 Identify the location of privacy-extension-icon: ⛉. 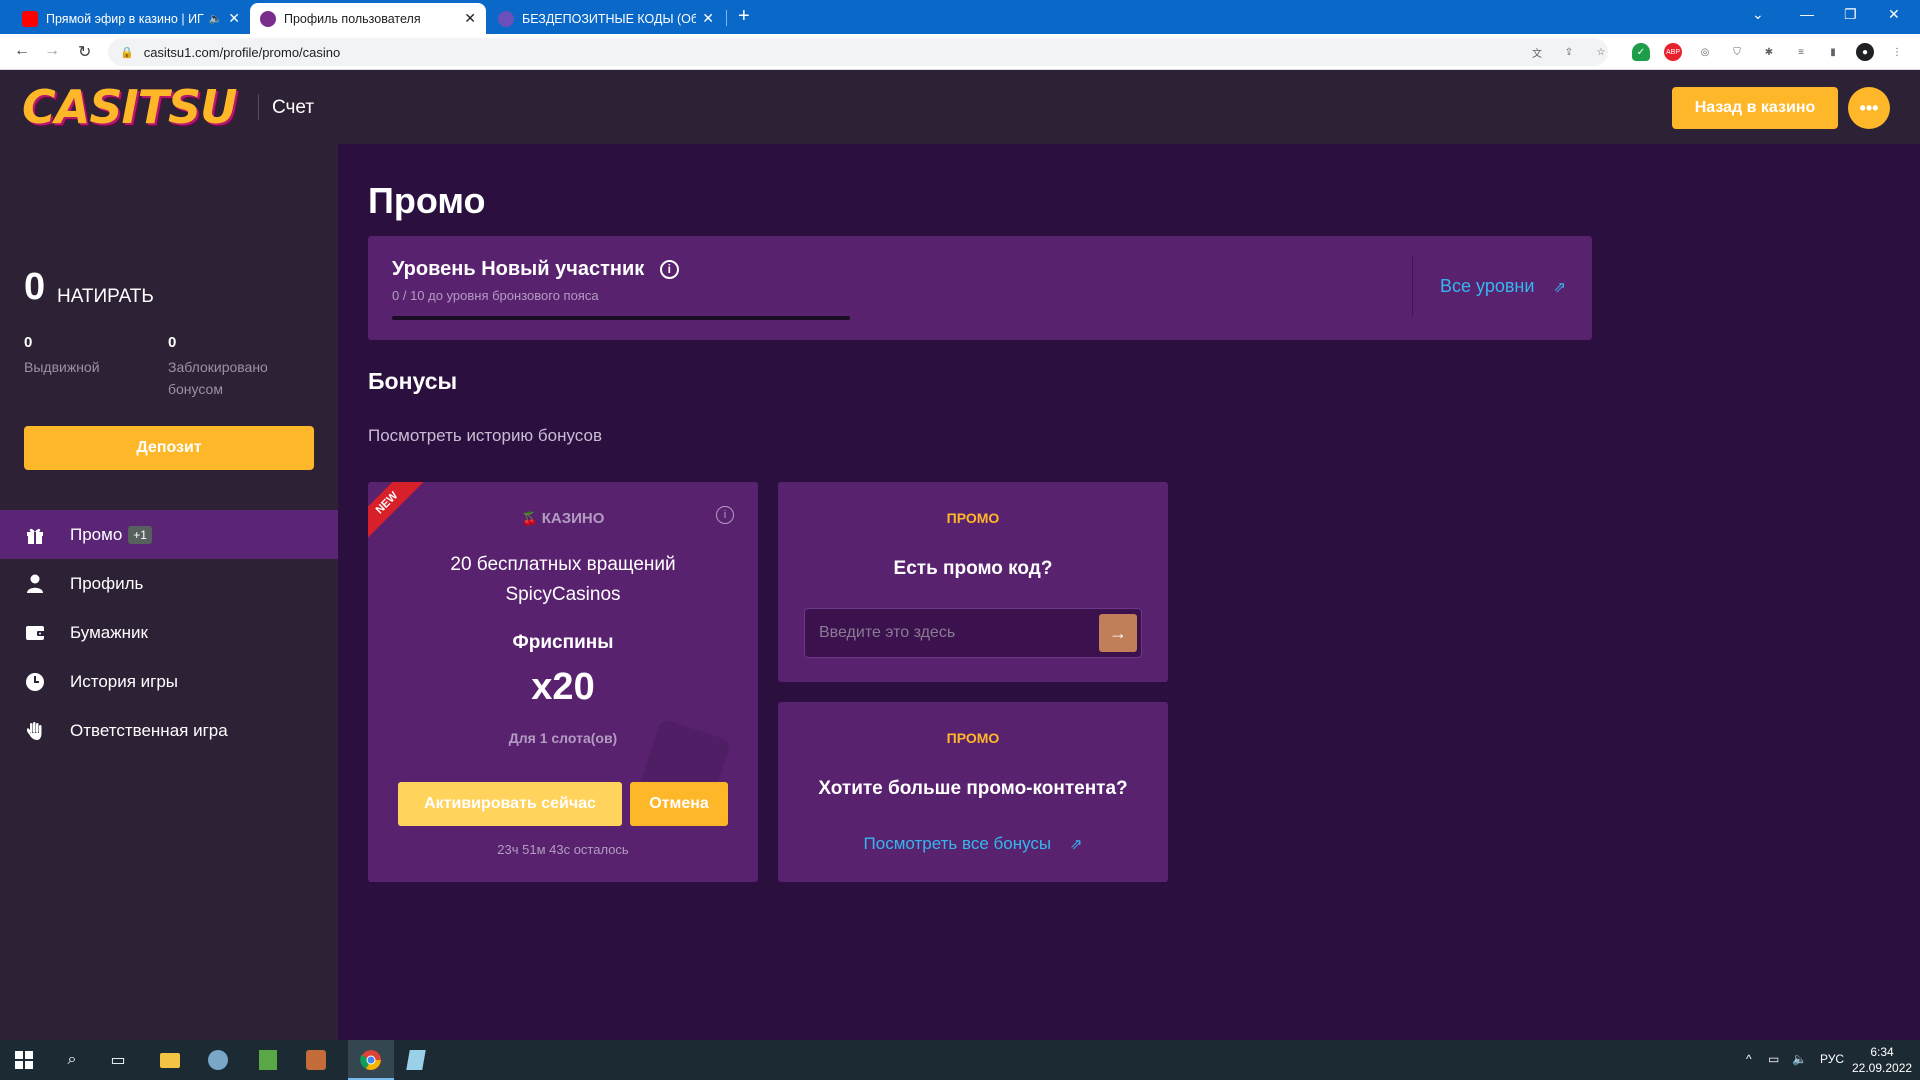
(1737, 52).